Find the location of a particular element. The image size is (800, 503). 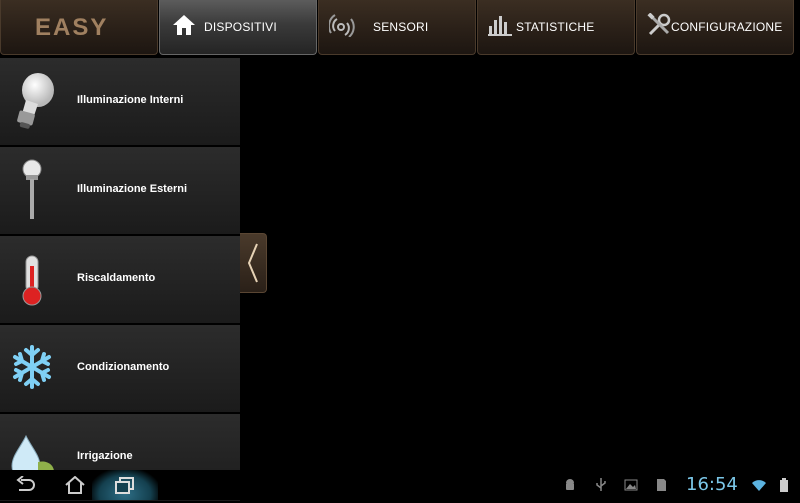

list-item-label: Condizionamento is located at coordinates (123, 367).